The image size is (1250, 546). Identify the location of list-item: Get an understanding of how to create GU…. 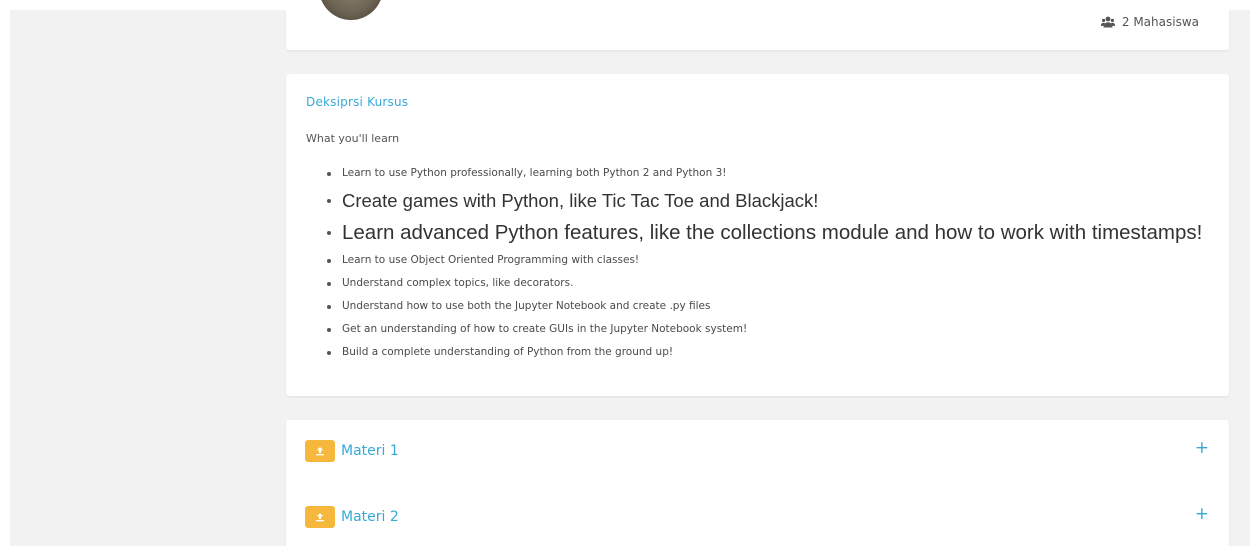
(754, 329).